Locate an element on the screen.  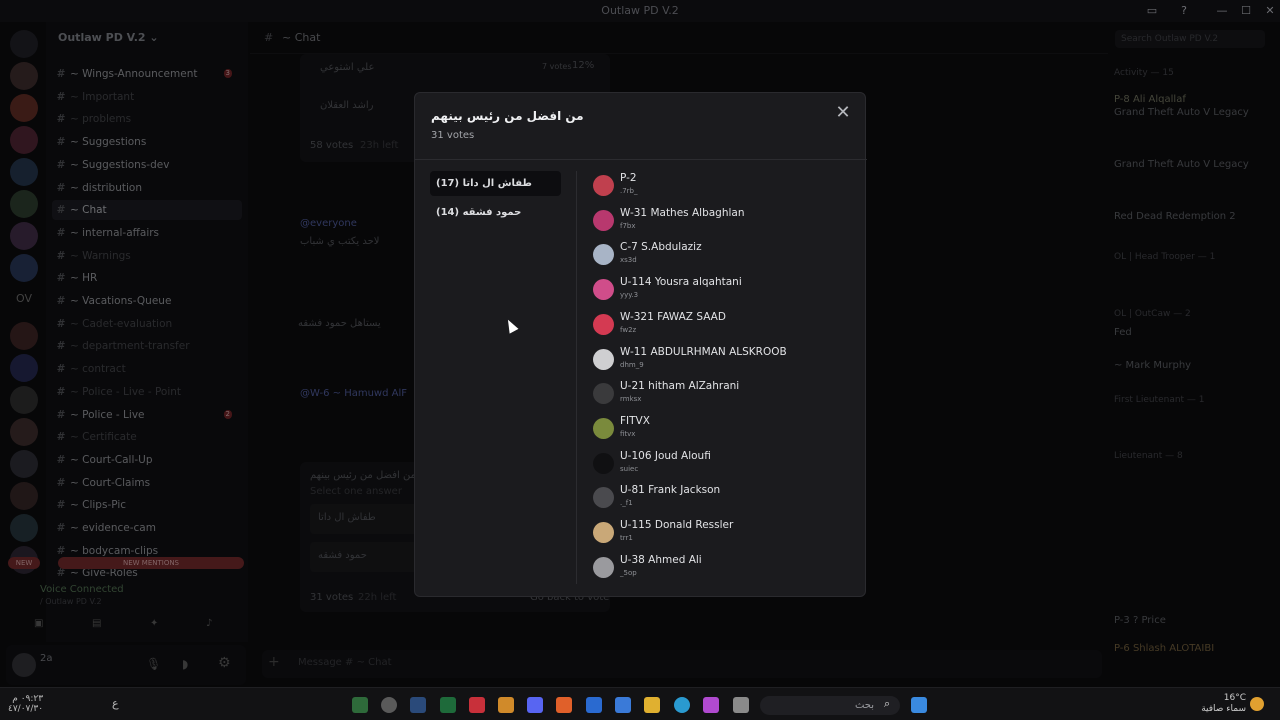
mail-icon is located at coordinates (594, 705).